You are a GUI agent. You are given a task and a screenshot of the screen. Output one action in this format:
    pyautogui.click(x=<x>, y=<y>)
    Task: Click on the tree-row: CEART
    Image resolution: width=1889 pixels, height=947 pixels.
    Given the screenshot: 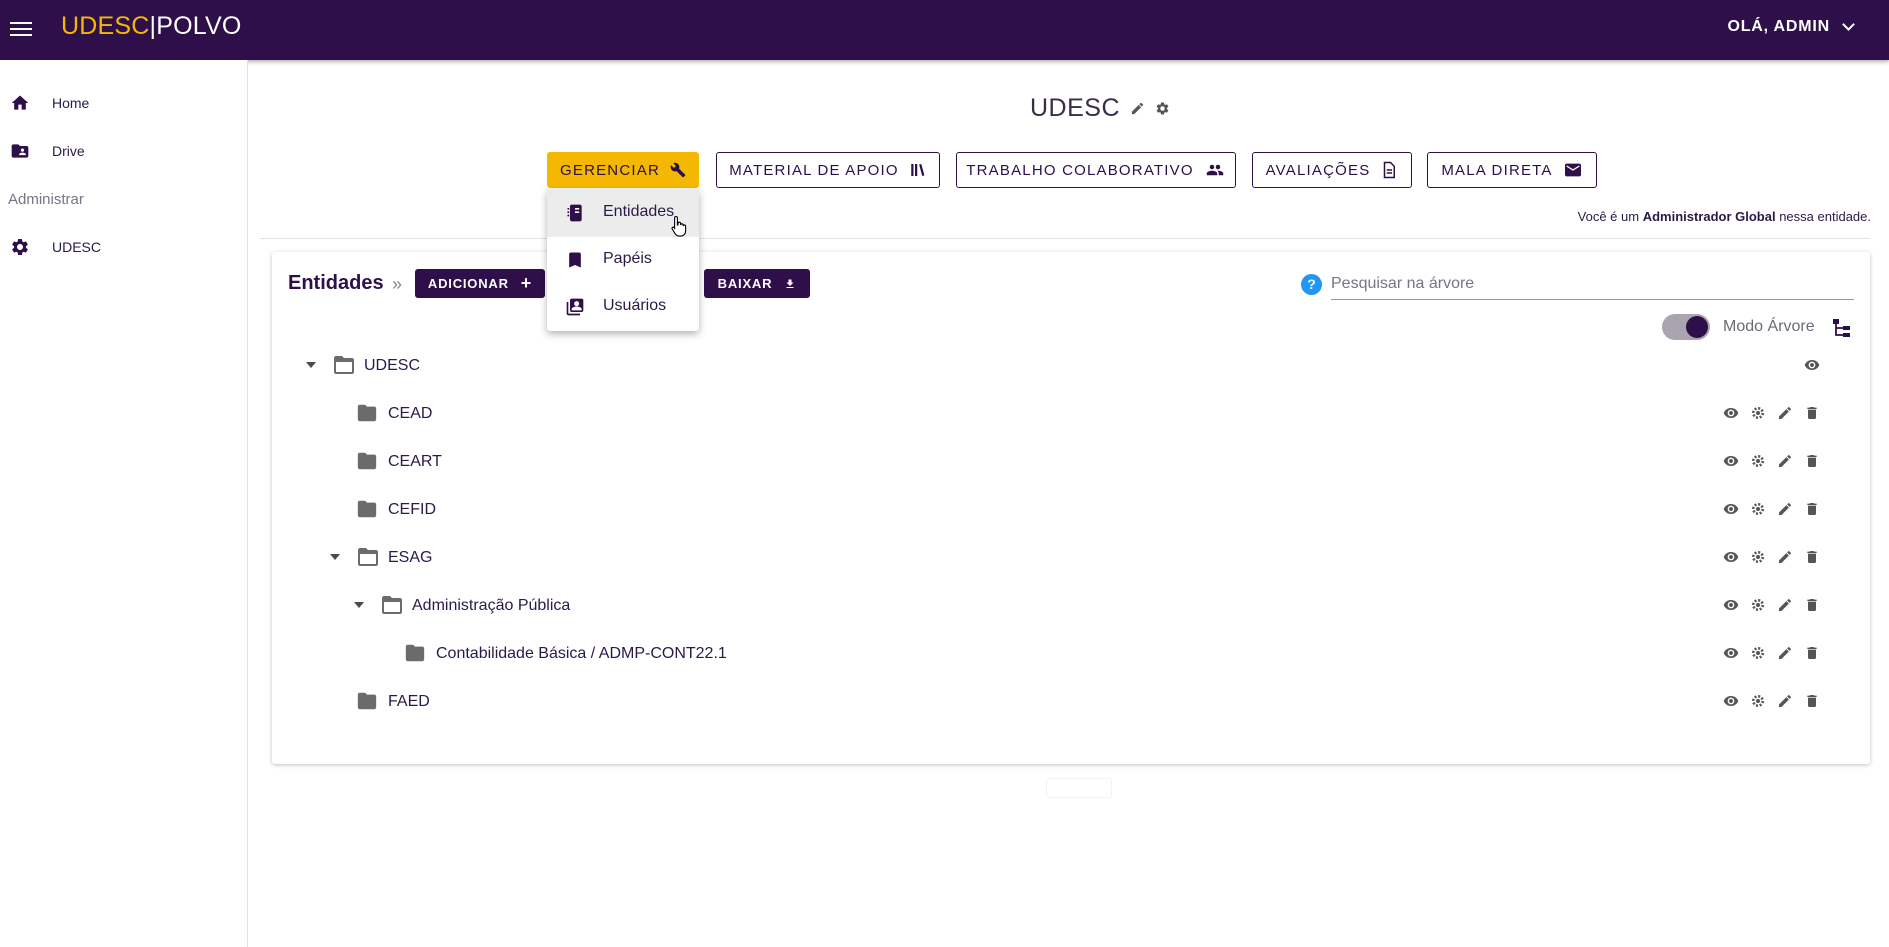 What is the action you would take?
    pyautogui.click(x=1071, y=461)
    